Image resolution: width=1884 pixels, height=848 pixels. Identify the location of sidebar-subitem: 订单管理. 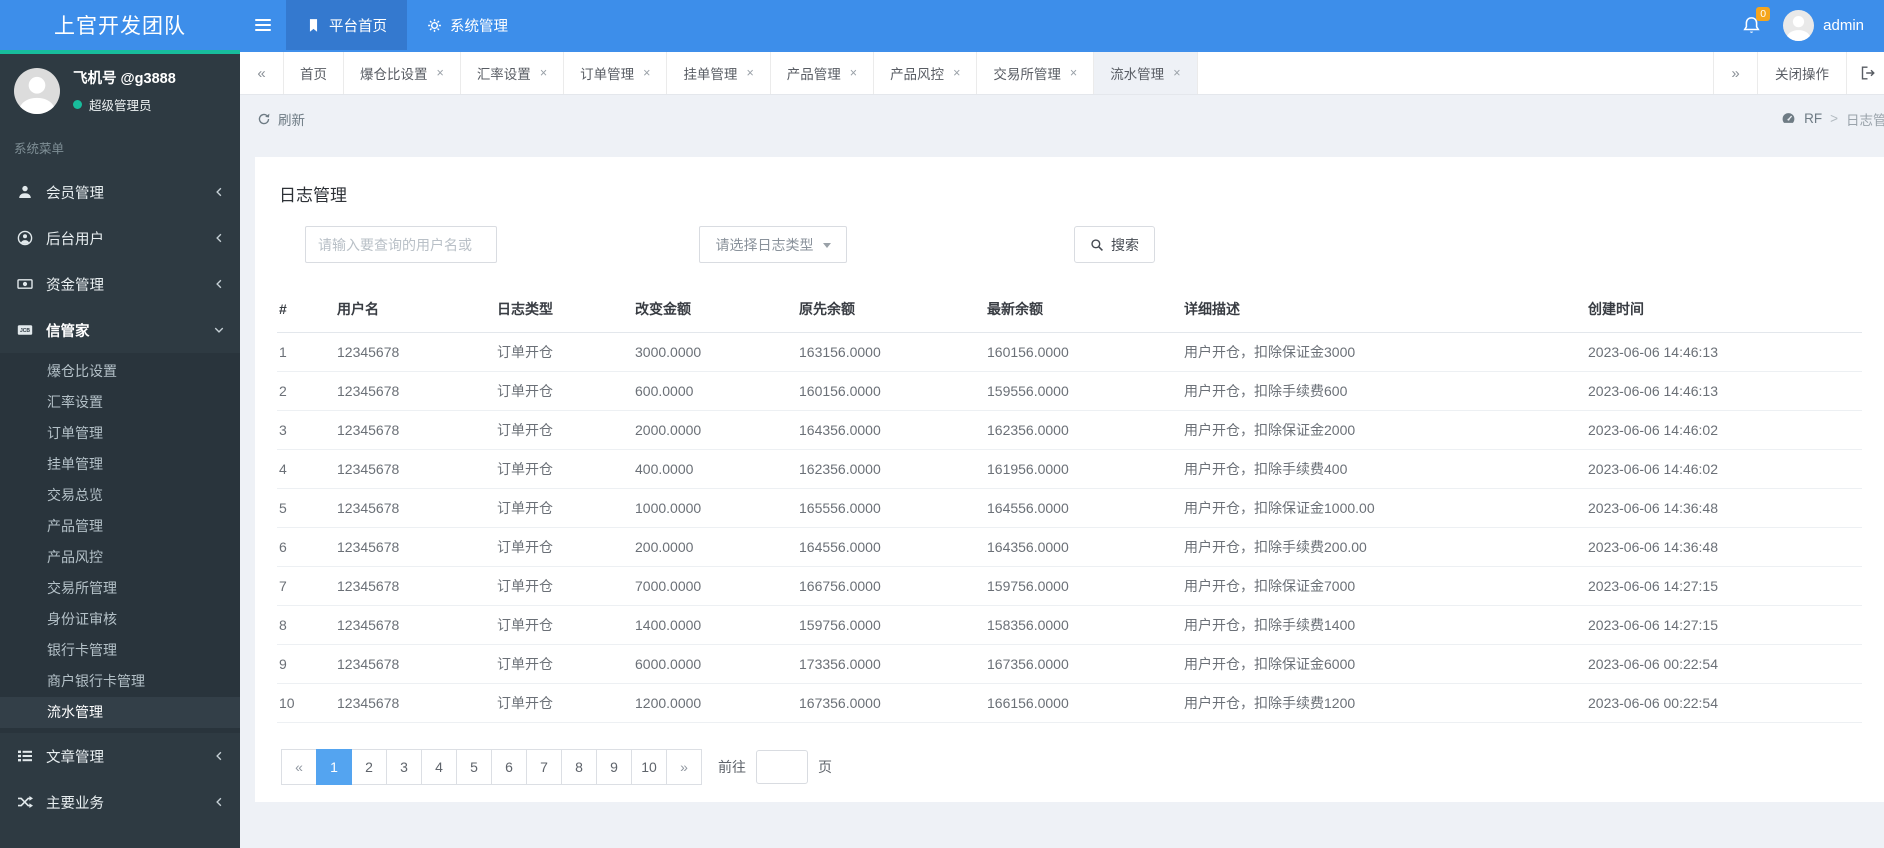
(120, 433).